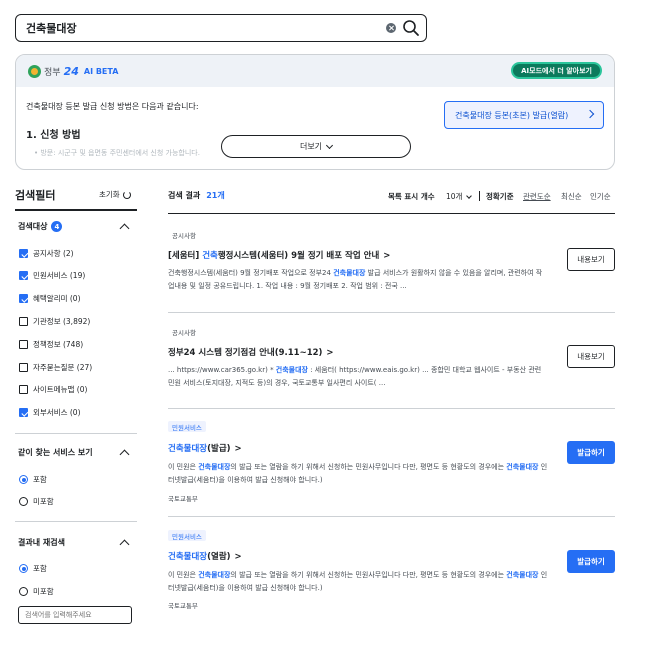 This screenshot has height=650, width=660. I want to click on ai-brand-text: 정부, so click(52, 72).